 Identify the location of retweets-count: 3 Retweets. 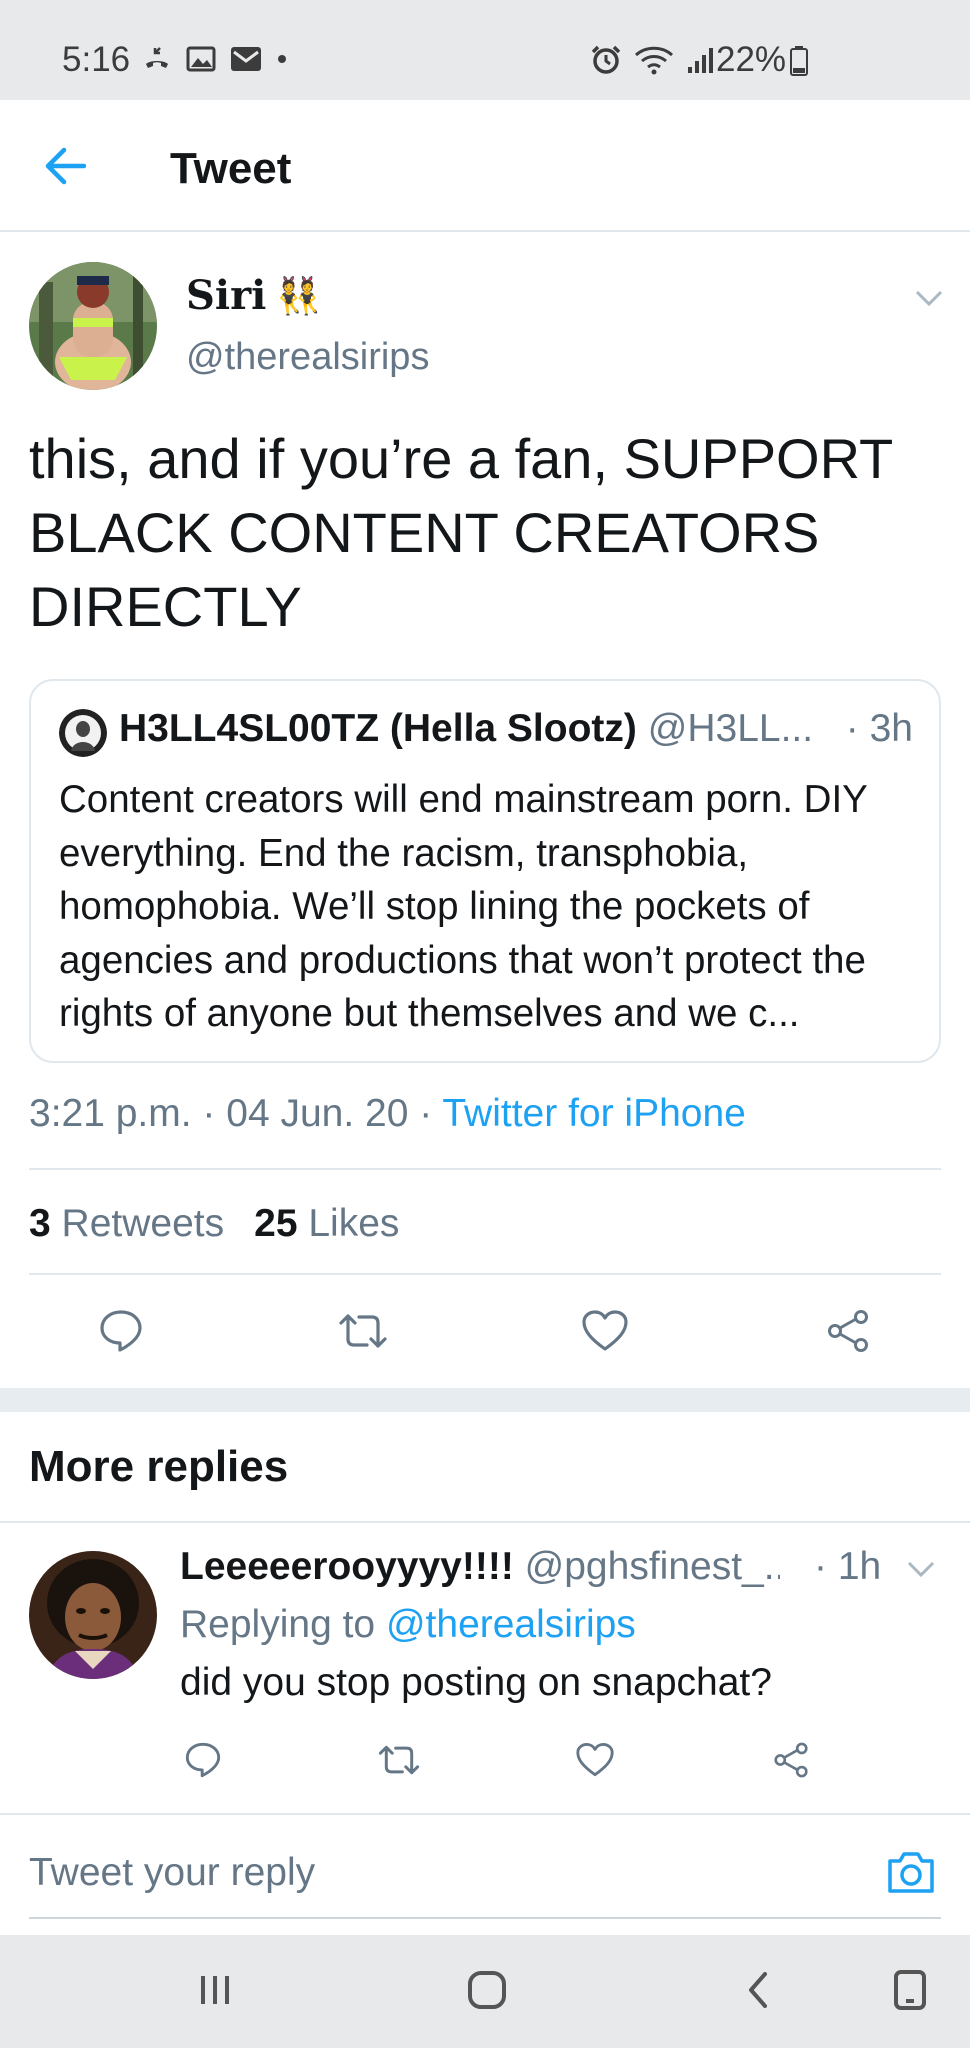
(126, 1224).